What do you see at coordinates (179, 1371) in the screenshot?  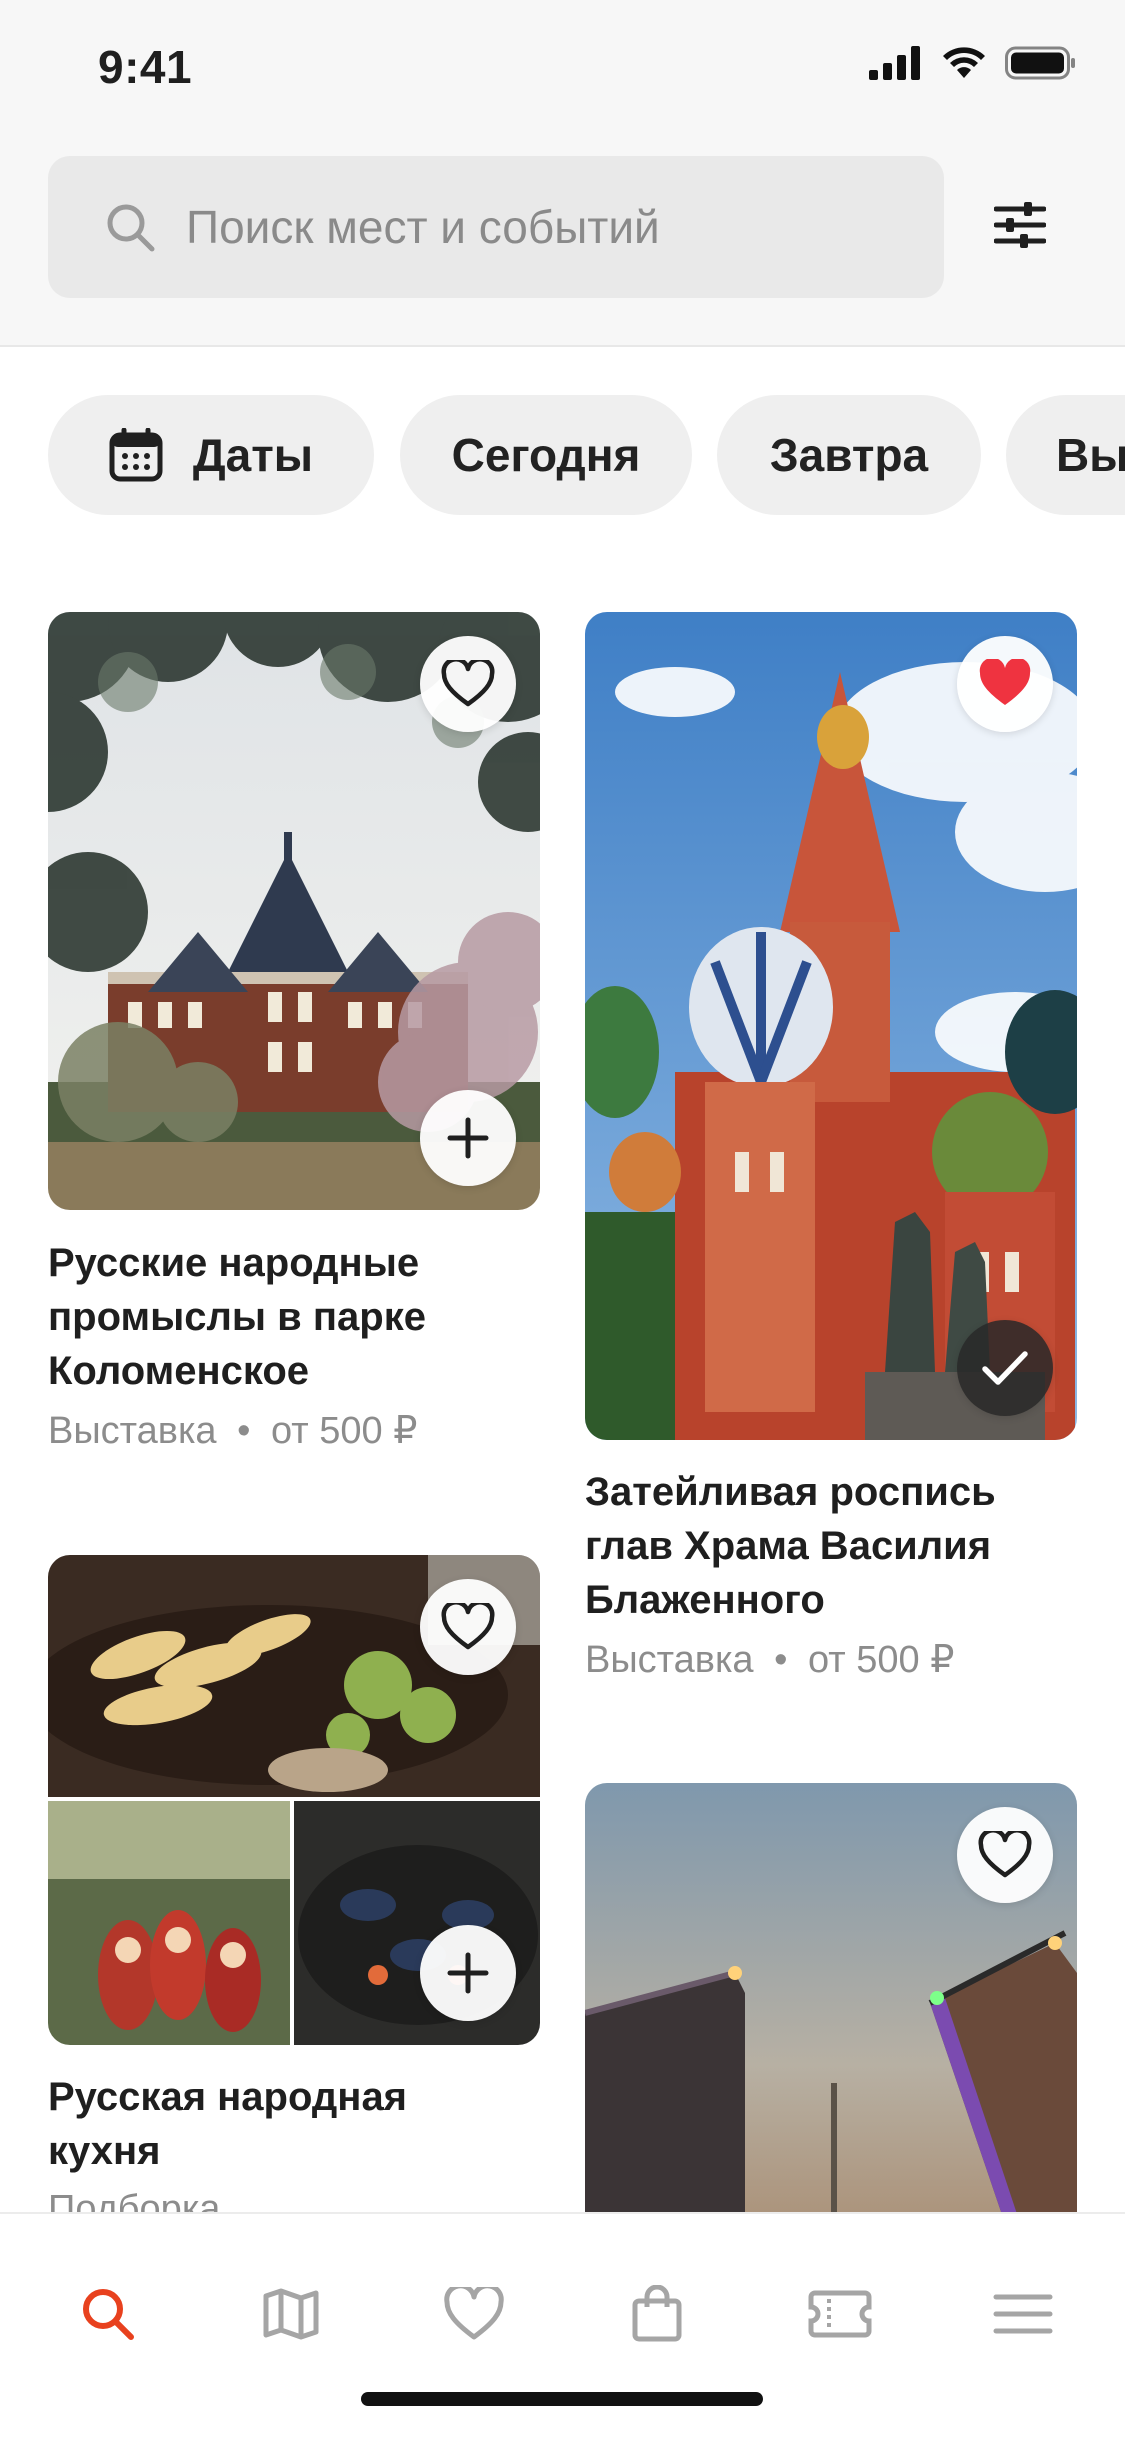 I see `title-line: Коломенское` at bounding box center [179, 1371].